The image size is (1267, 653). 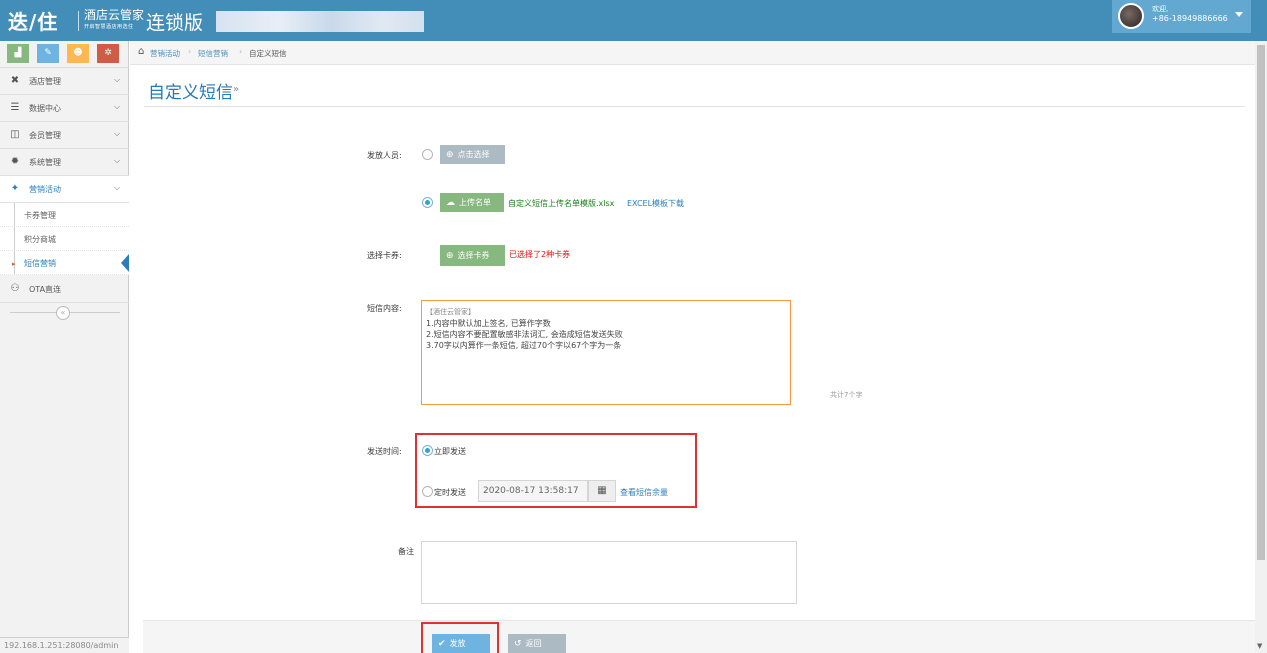 What do you see at coordinates (64, 645) in the screenshot?
I see `status-url: 192.168.1.251:28080/admin` at bounding box center [64, 645].